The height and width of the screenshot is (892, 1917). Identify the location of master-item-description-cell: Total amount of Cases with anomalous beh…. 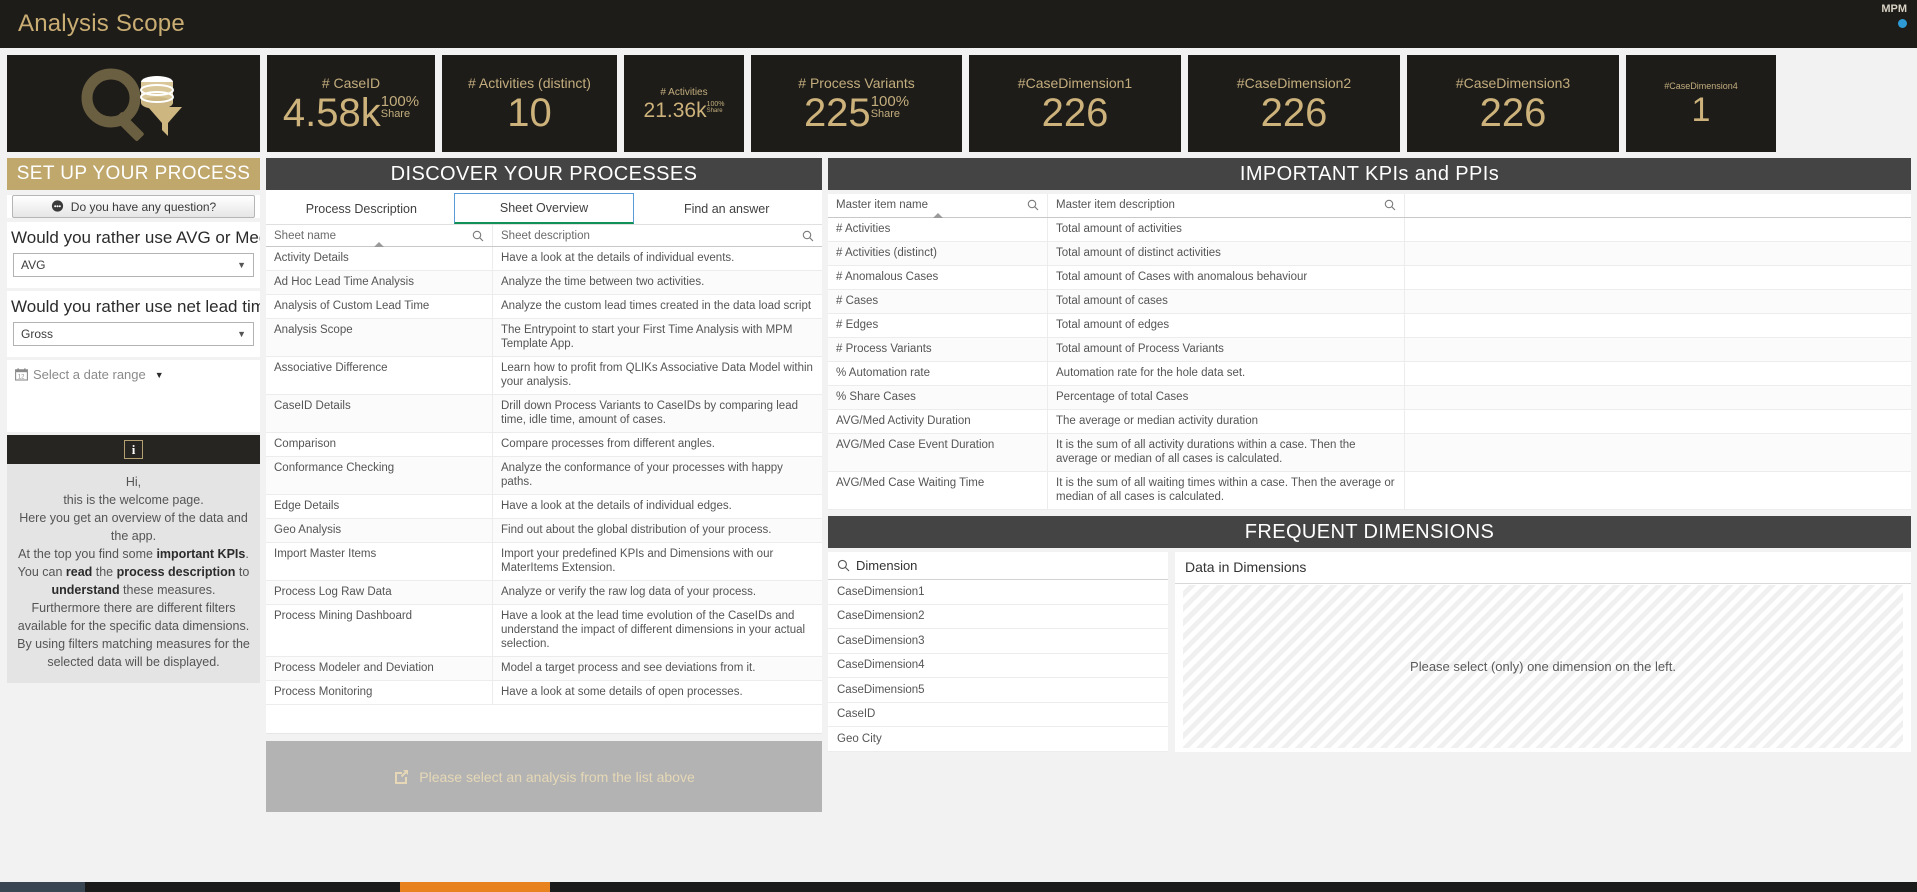
(1226, 277).